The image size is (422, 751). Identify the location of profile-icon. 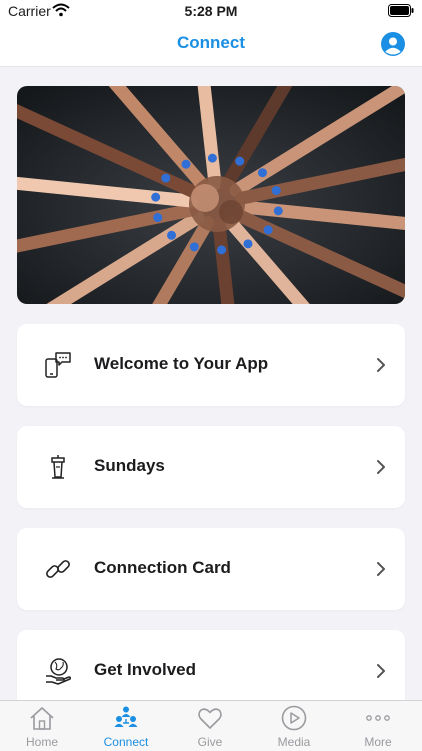
(393, 44).